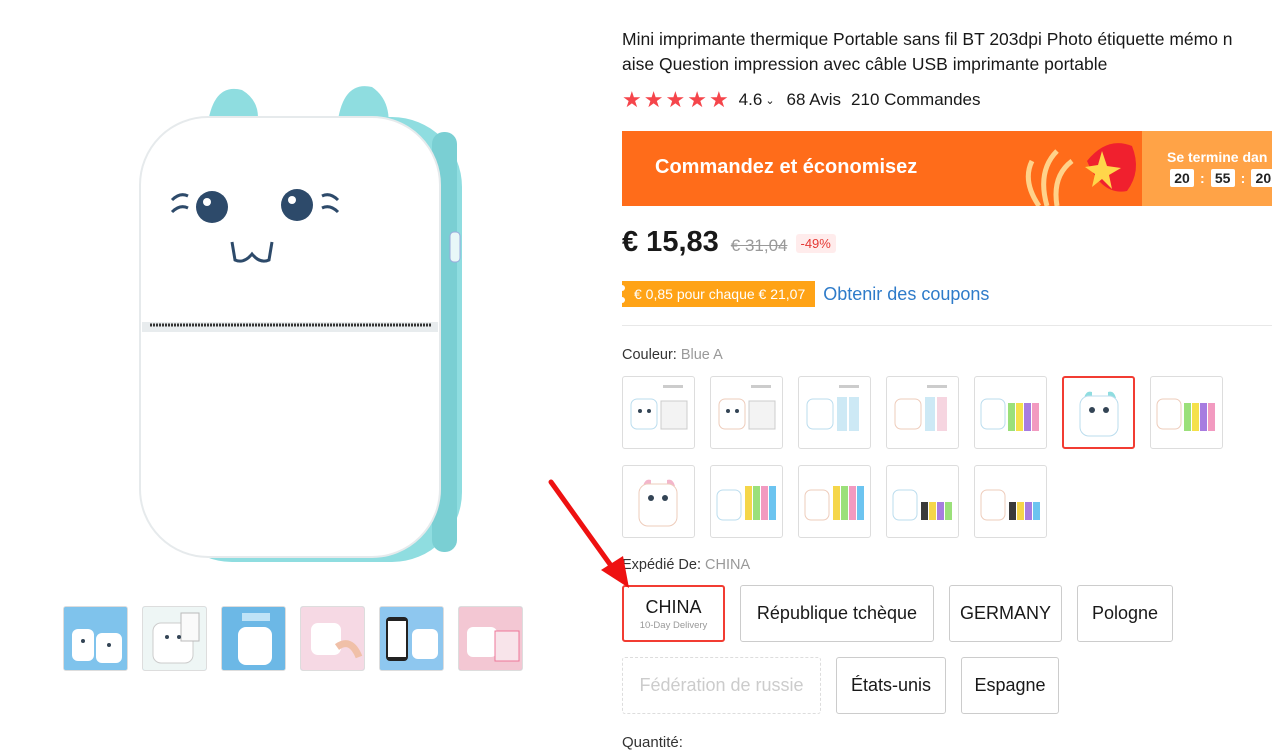 The width and height of the screenshot is (1272, 751). I want to click on ship-option-label: Fédération de russie, so click(721, 685).